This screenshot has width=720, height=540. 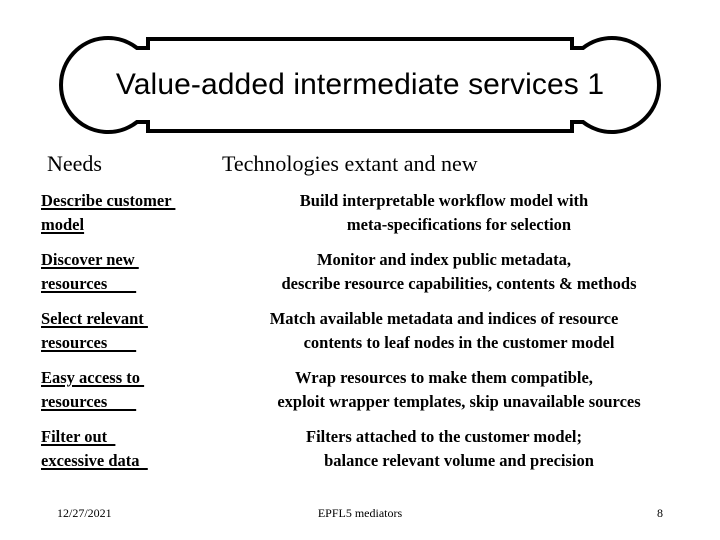 I want to click on slide-footer: 12/27/2021 EPFL5 mediators 8, so click(x=360, y=517).